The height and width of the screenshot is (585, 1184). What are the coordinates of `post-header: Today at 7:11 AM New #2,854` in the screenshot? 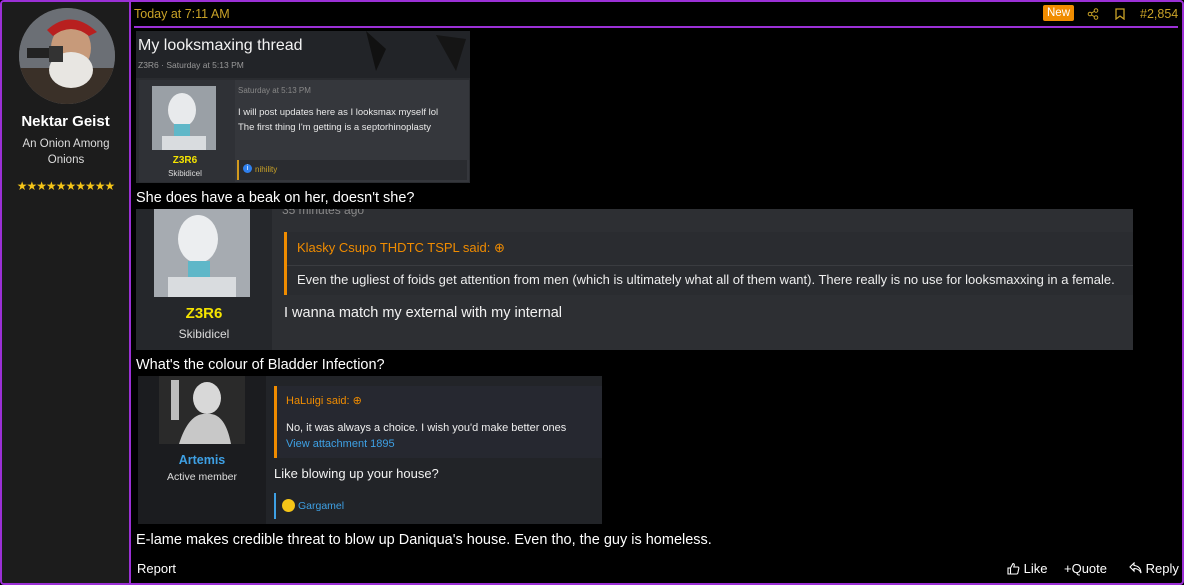 It's located at (656, 16).